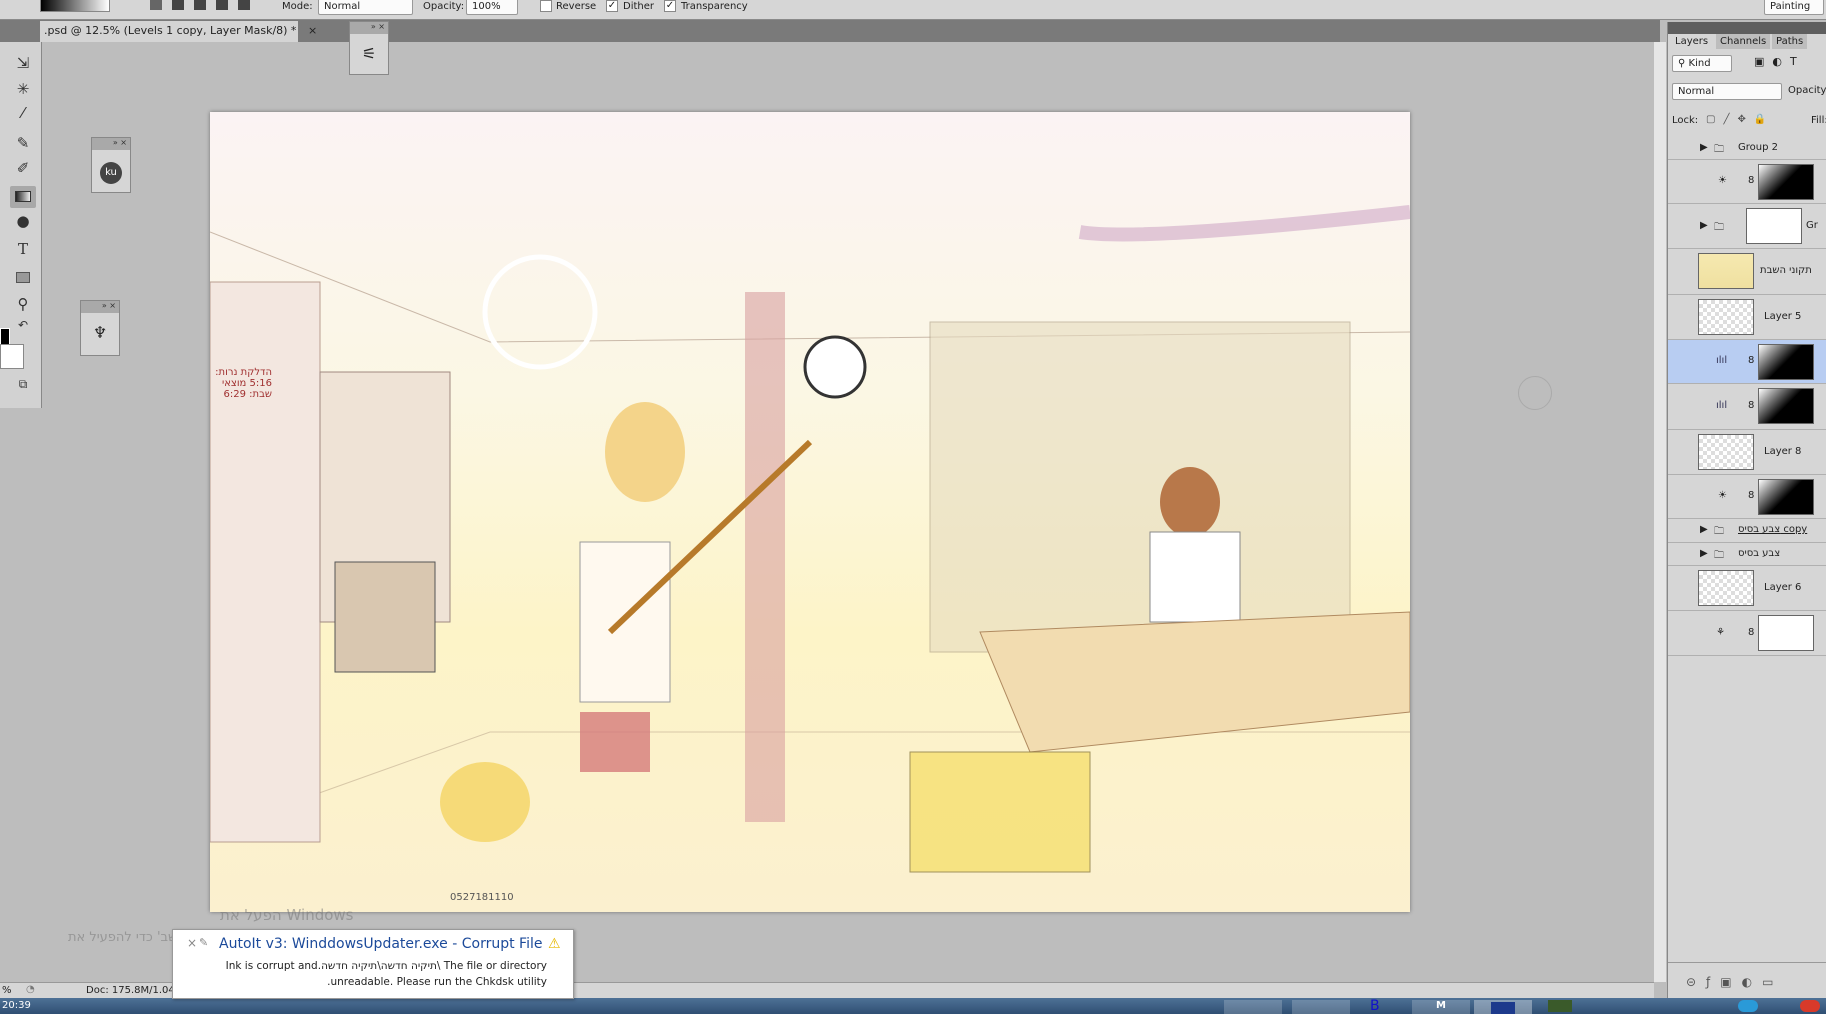 The image size is (1826, 1014). What do you see at coordinates (714, 6) in the screenshot?
I see `transparency-label: Transparency` at bounding box center [714, 6].